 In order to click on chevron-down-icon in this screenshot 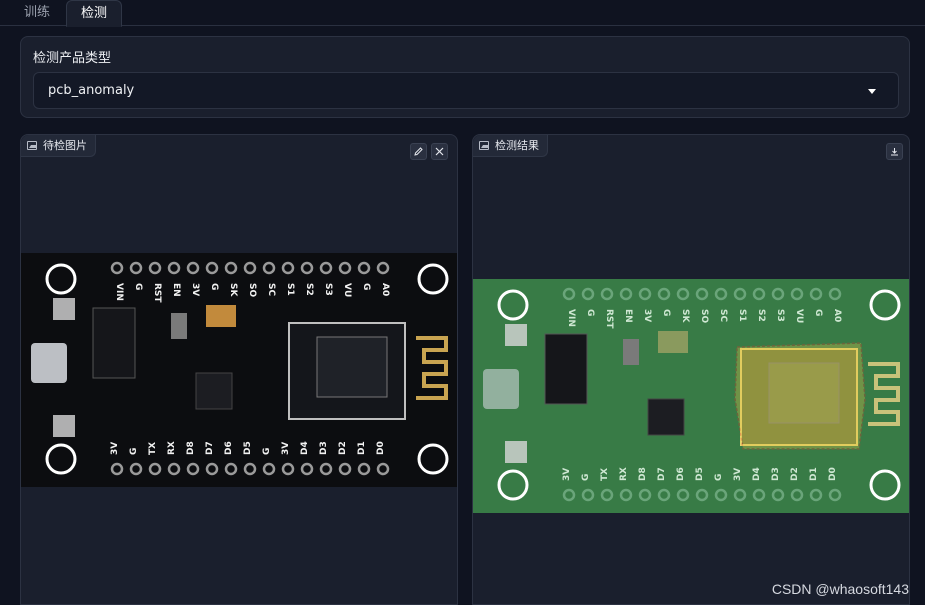, I will do `click(872, 91)`.